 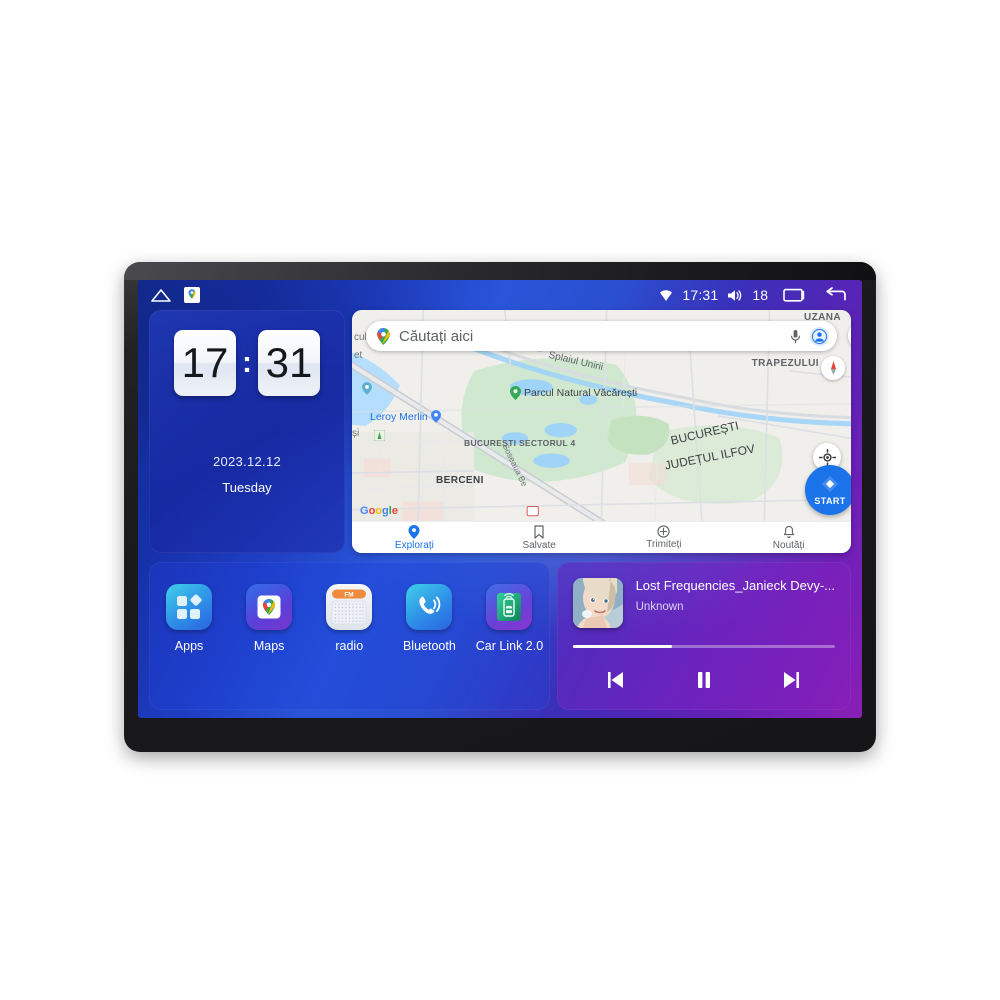 I want to click on playback-controls, so click(x=704, y=680).